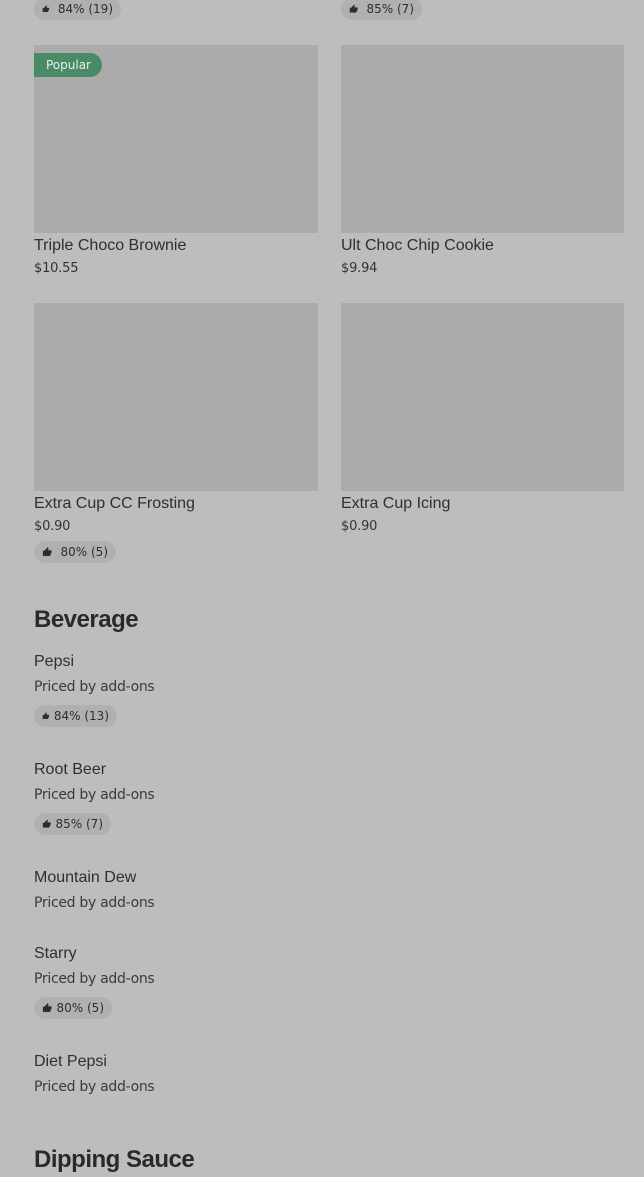 This screenshot has height=1177, width=644. I want to click on product-name: Ult Choc Chip Cookie, so click(417, 246).